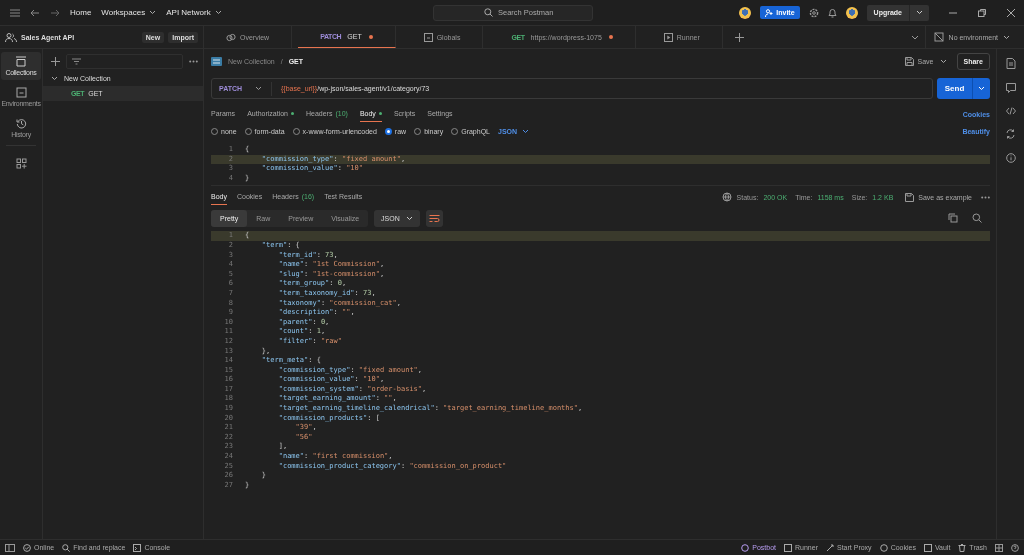 The width and height of the screenshot is (1024, 555). What do you see at coordinates (1015, 547) in the screenshot?
I see `help-icon` at bounding box center [1015, 547].